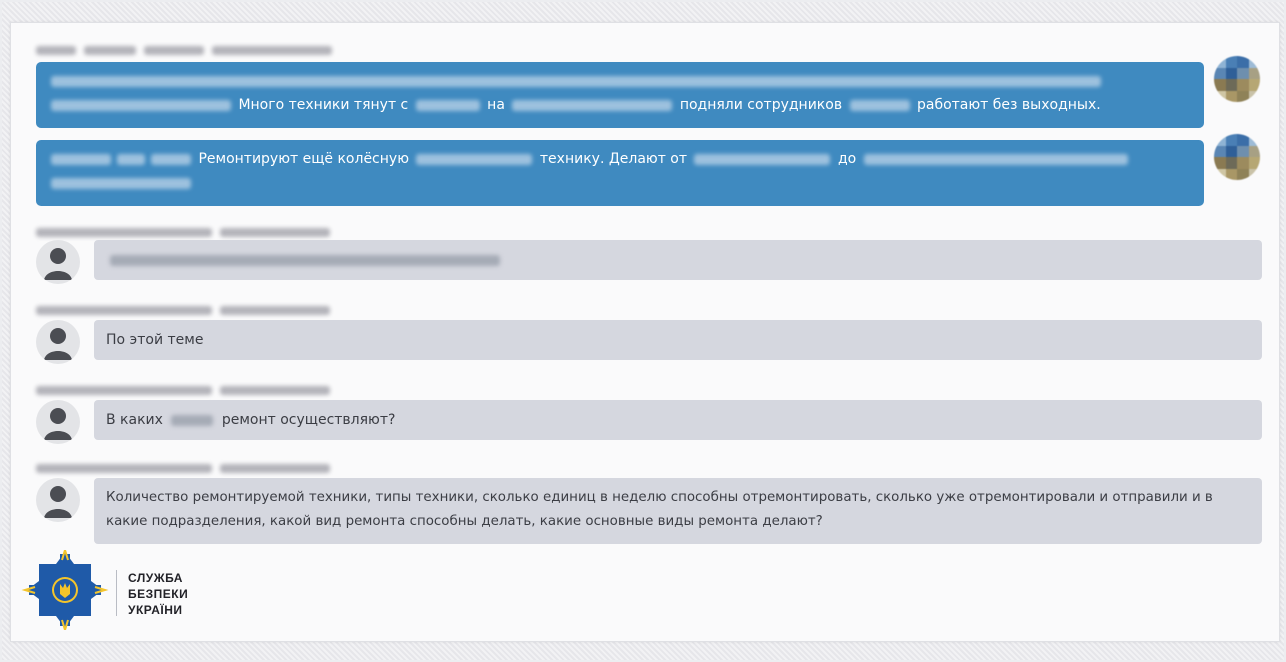 The width and height of the screenshot is (1286, 662). I want to click on logo-line: УКРАЇНИ, so click(155, 610).